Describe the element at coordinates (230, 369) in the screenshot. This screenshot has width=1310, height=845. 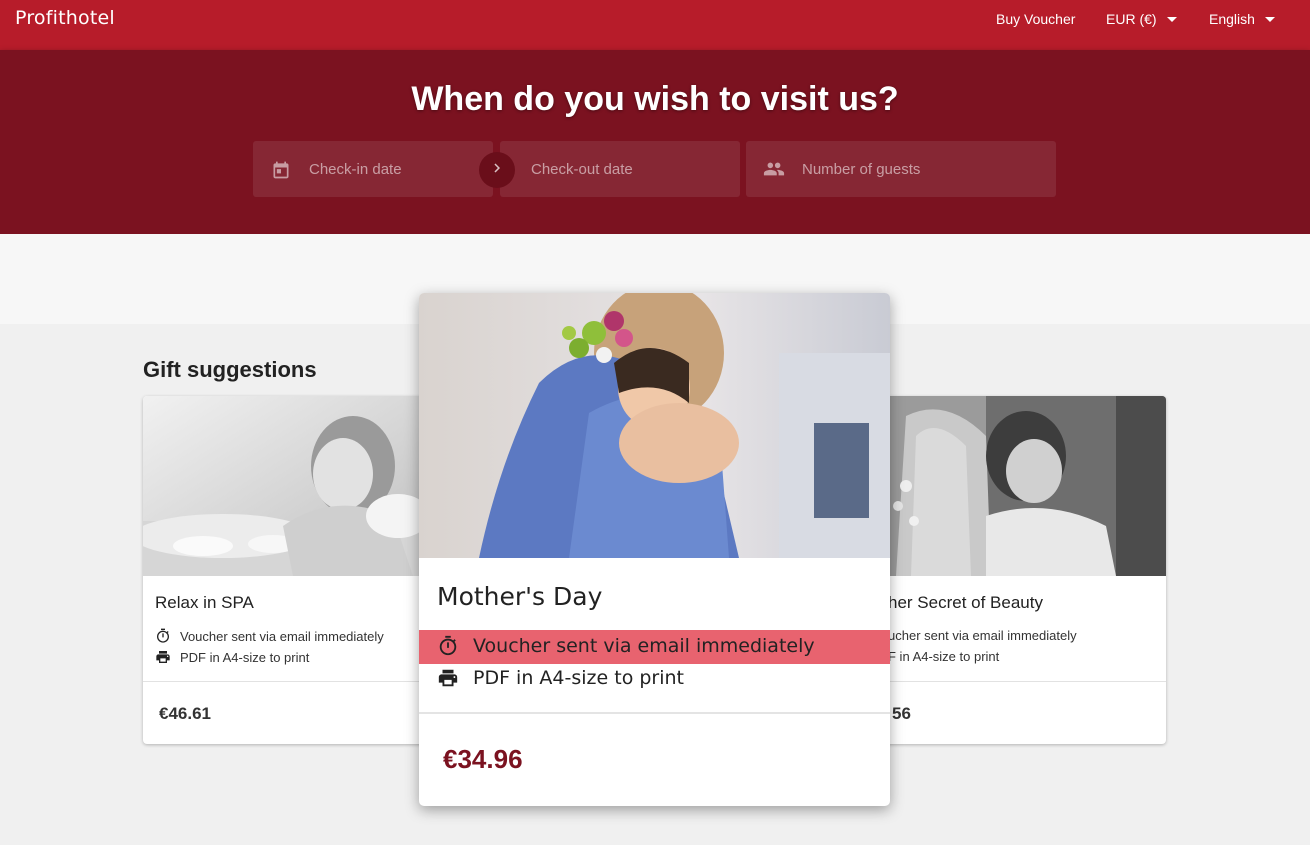
I see `gift-suggestions-heading: Gift suggestions` at that location.